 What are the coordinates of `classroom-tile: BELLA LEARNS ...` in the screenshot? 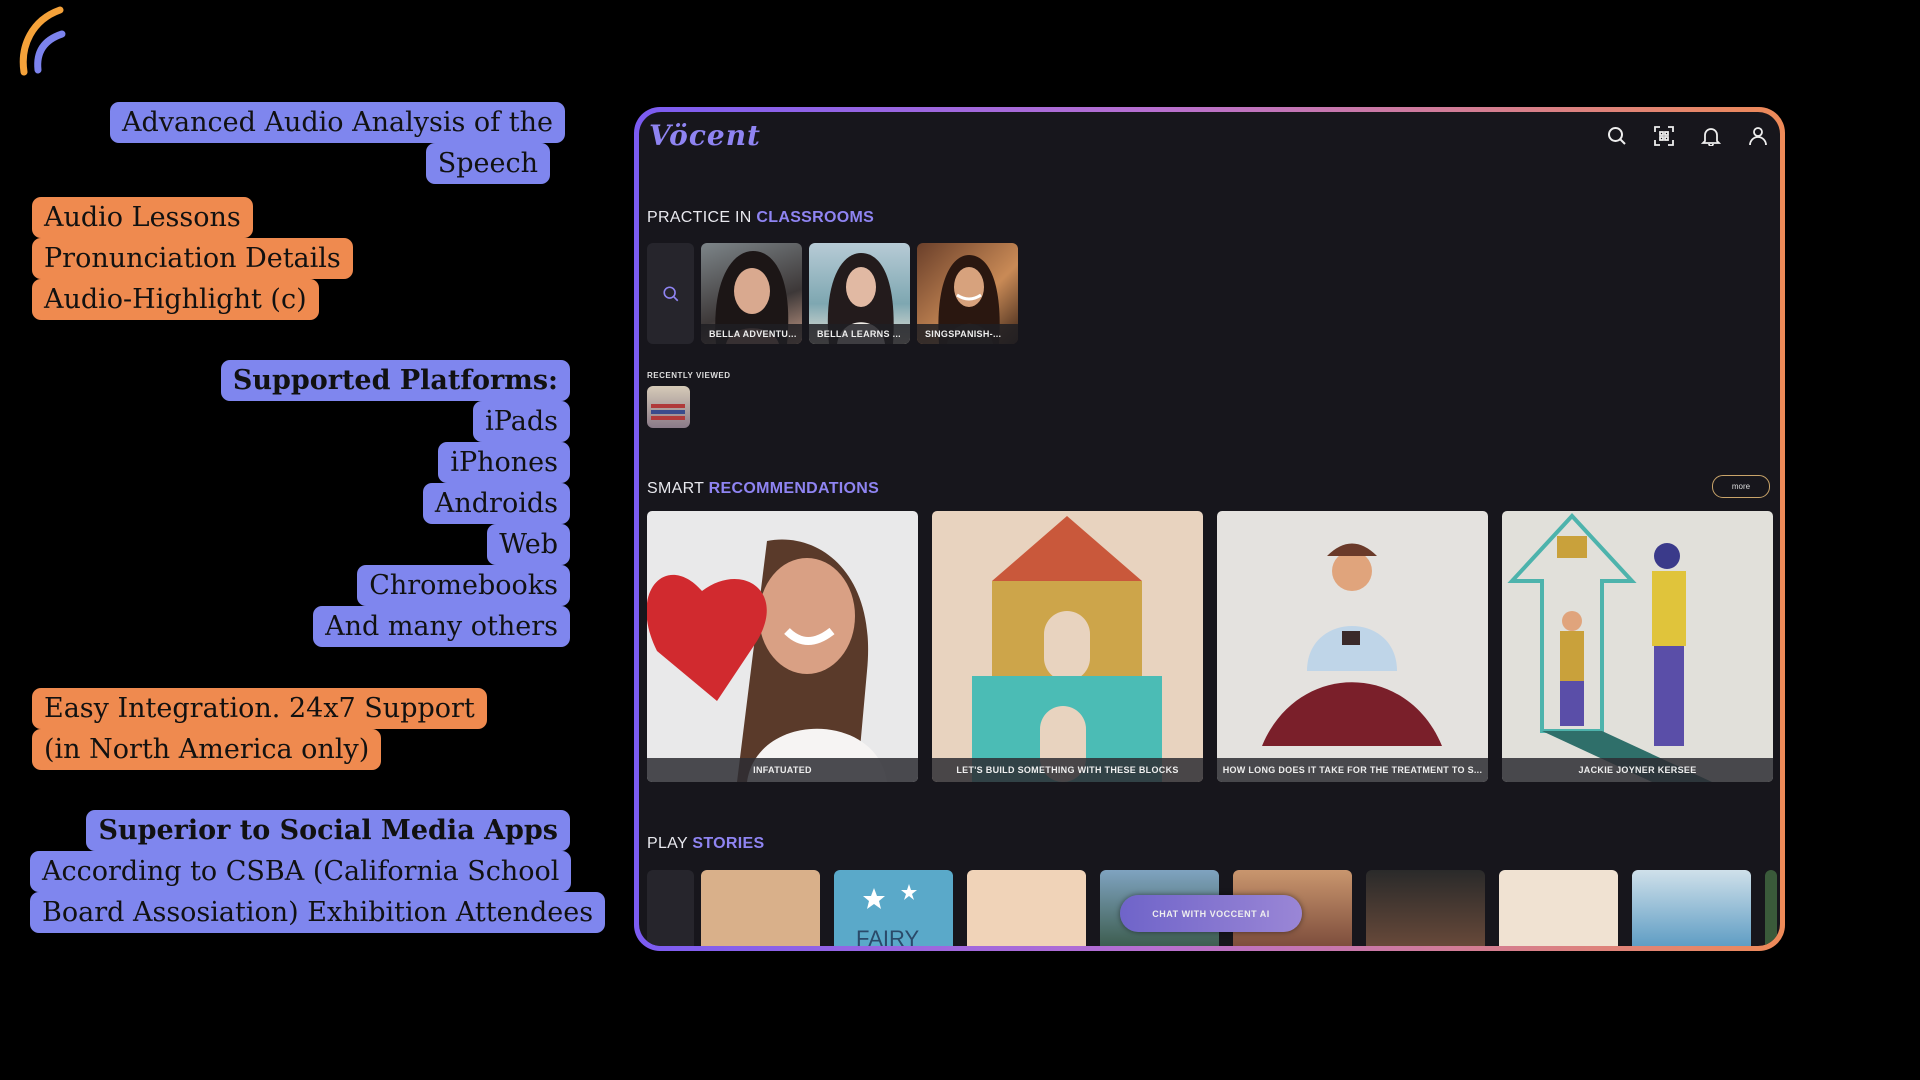 It's located at (859, 293).